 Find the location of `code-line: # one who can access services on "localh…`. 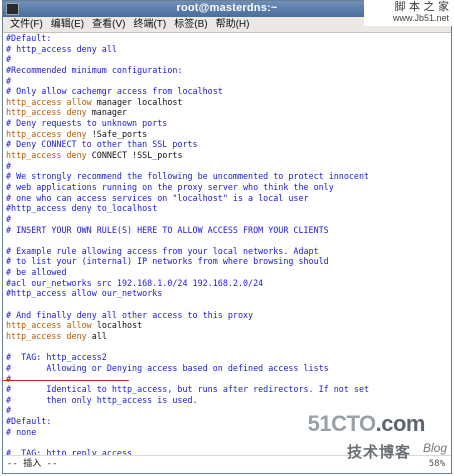

code-line: # one who can access services on "localh… is located at coordinates (187, 198).